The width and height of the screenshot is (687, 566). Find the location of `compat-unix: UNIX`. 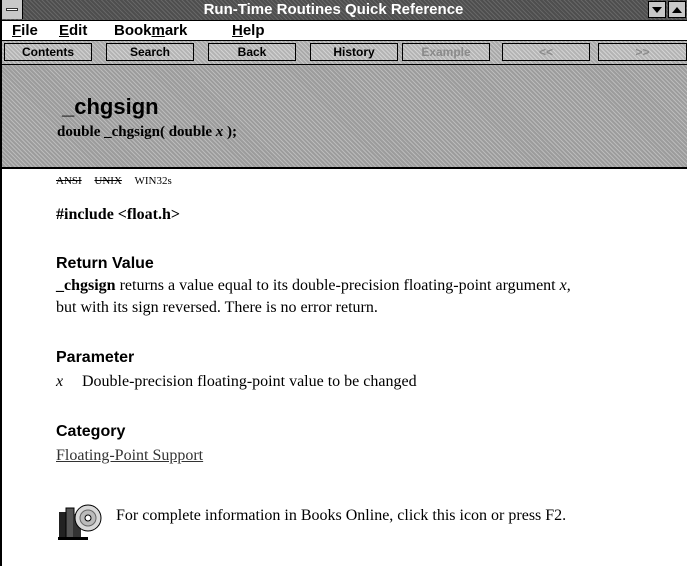

compat-unix: UNIX is located at coordinates (108, 181).